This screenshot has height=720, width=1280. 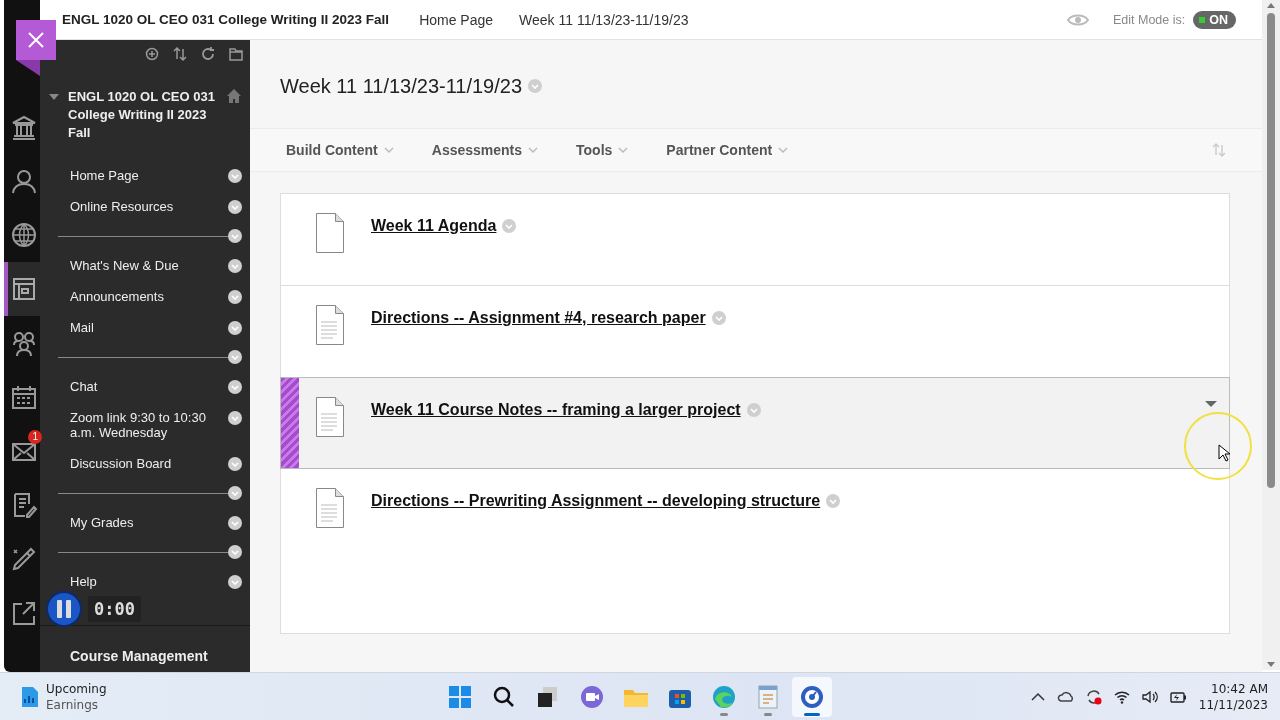 I want to click on clock-date: 11/11/2023, so click(x=1233, y=704).